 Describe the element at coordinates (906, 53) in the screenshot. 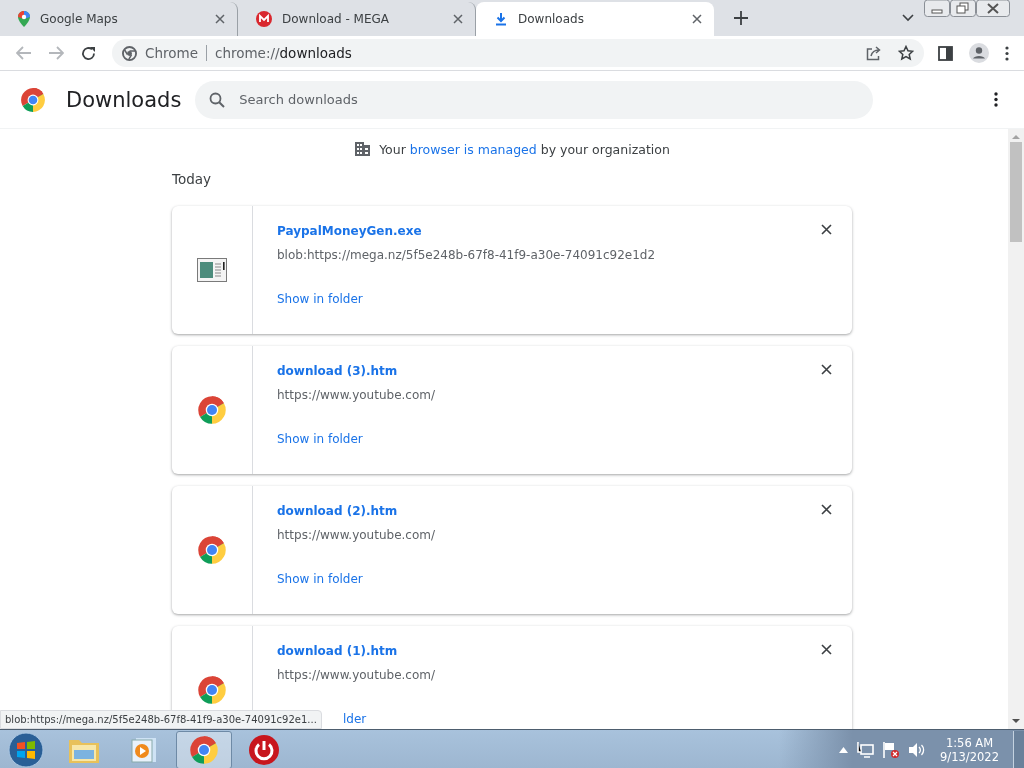

I see `star-icon` at that location.